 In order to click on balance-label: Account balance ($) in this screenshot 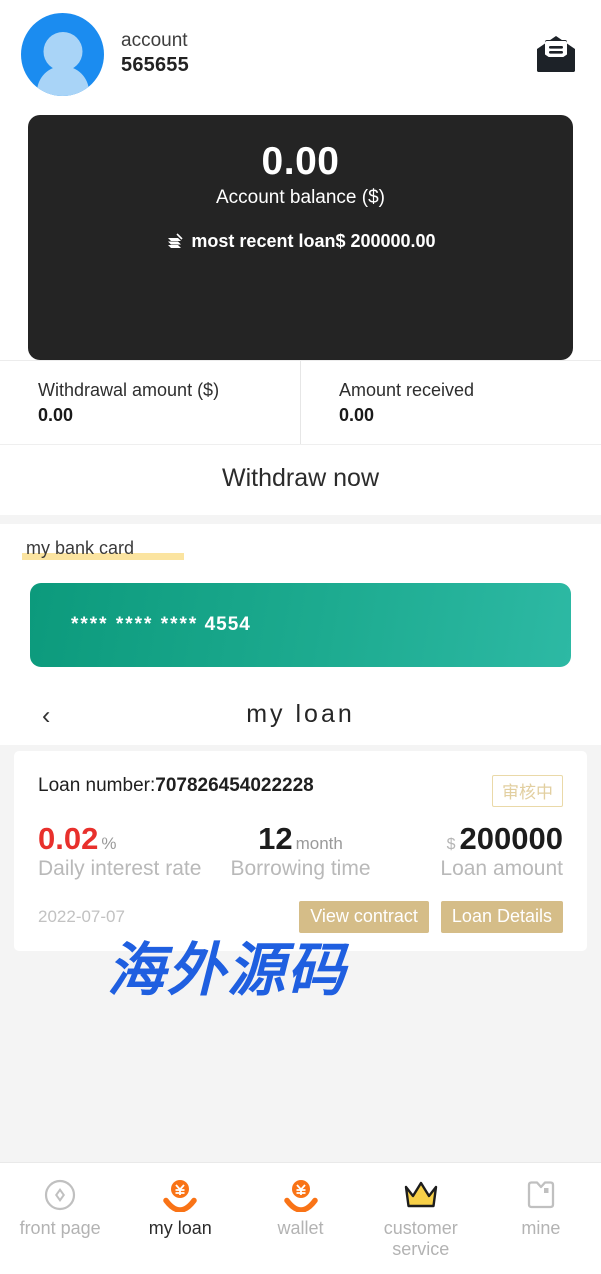, I will do `click(300, 198)`.